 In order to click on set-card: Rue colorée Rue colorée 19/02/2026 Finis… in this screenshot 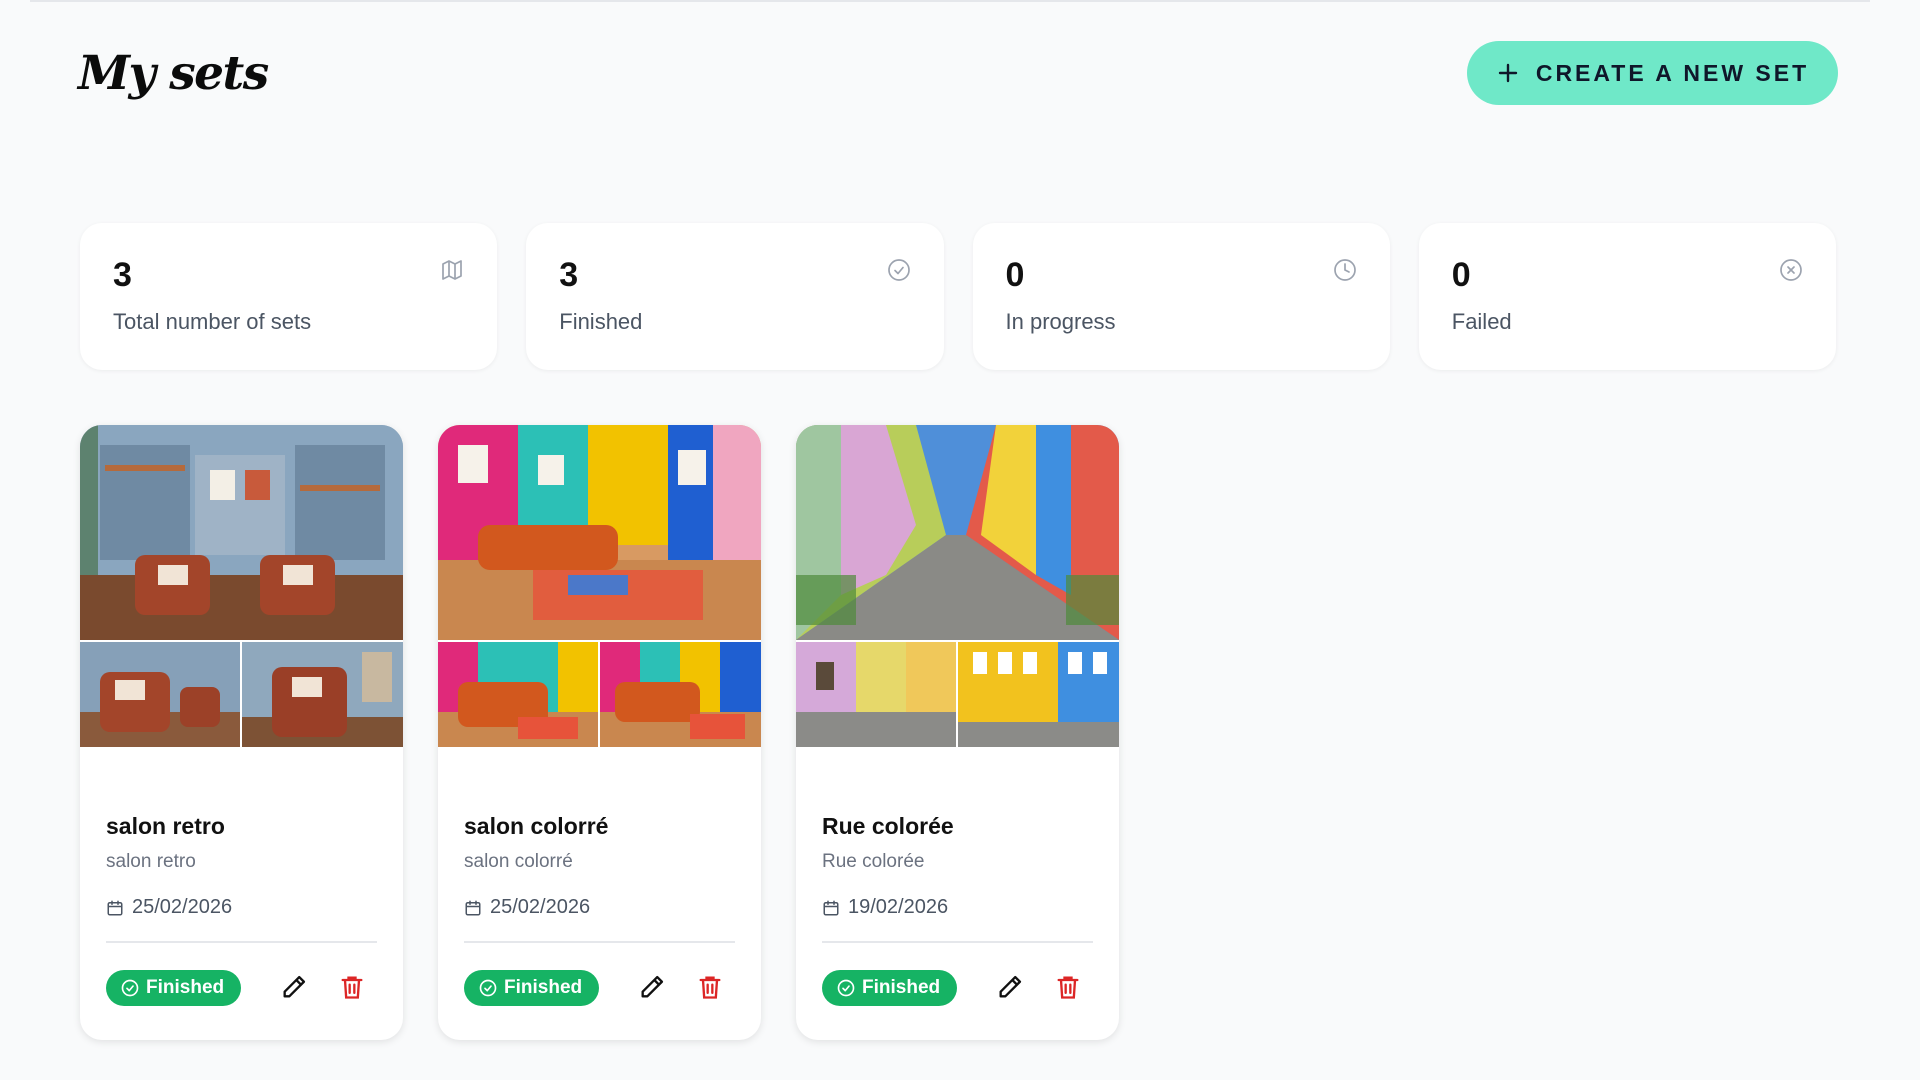, I will do `click(957, 732)`.